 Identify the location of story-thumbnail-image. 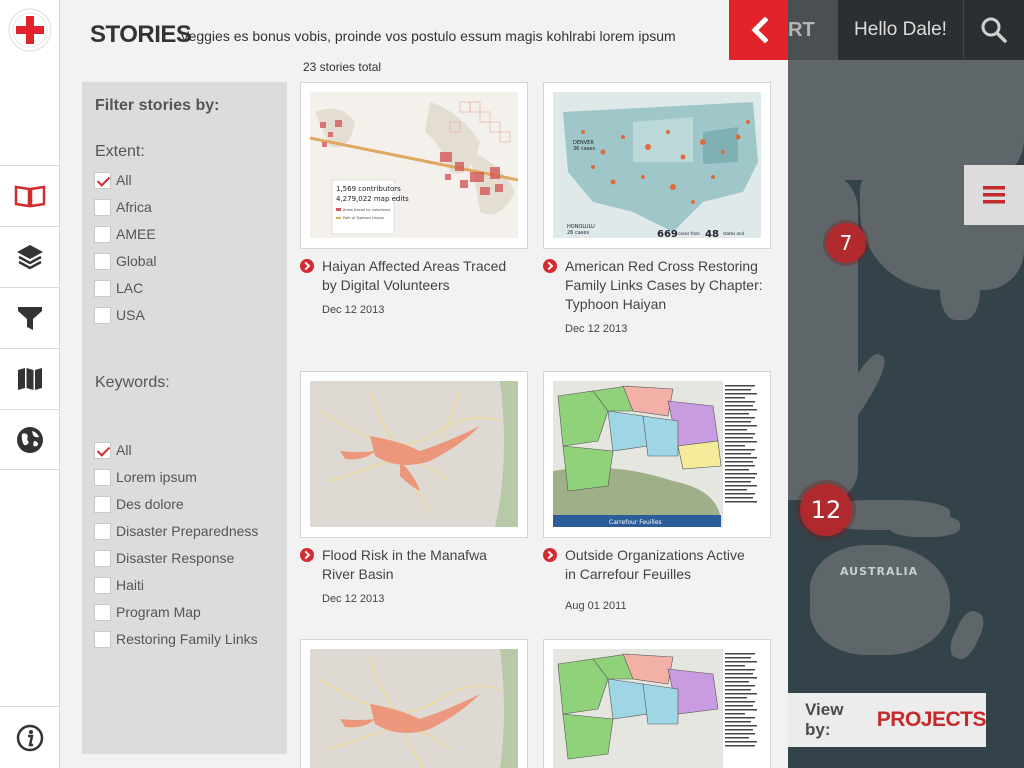
(414, 454).